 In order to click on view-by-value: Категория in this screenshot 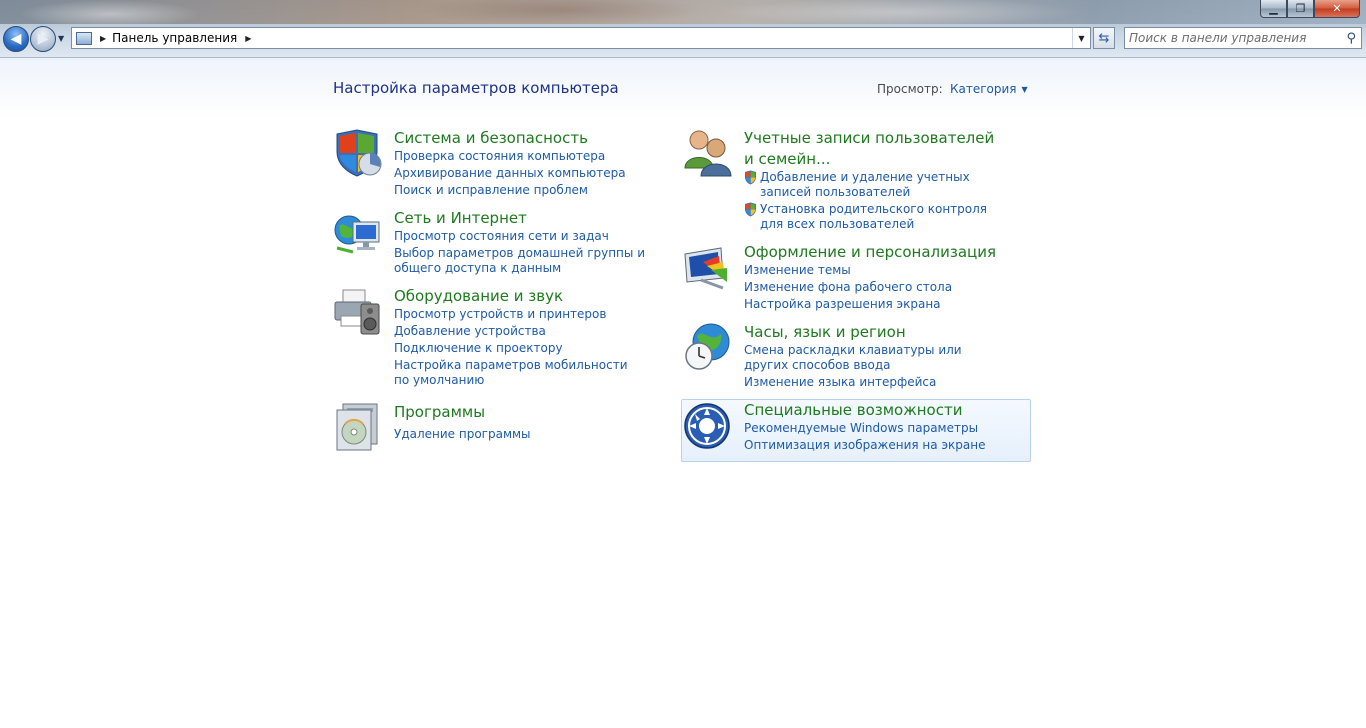, I will do `click(983, 89)`.